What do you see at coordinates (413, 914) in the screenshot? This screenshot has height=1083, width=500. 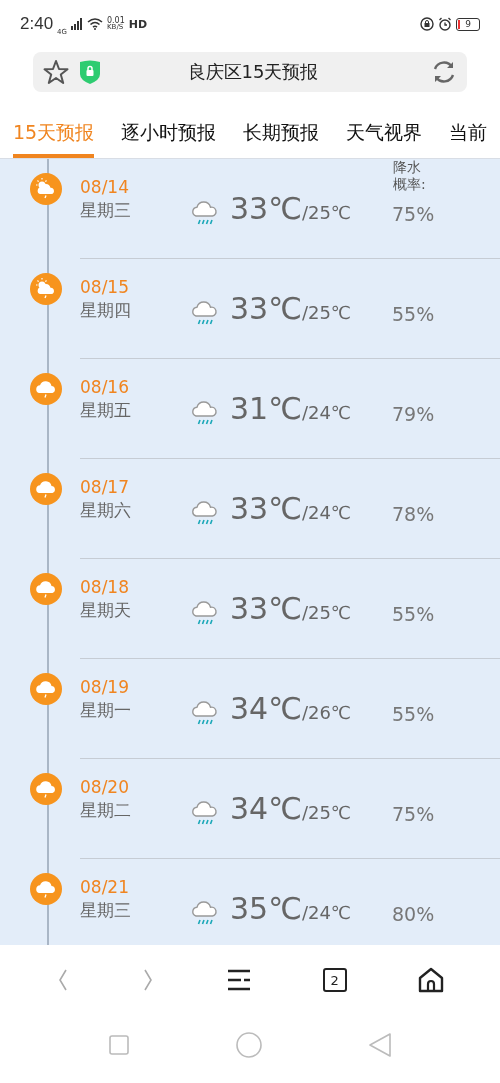 I see `precipitation-value: 80%` at bounding box center [413, 914].